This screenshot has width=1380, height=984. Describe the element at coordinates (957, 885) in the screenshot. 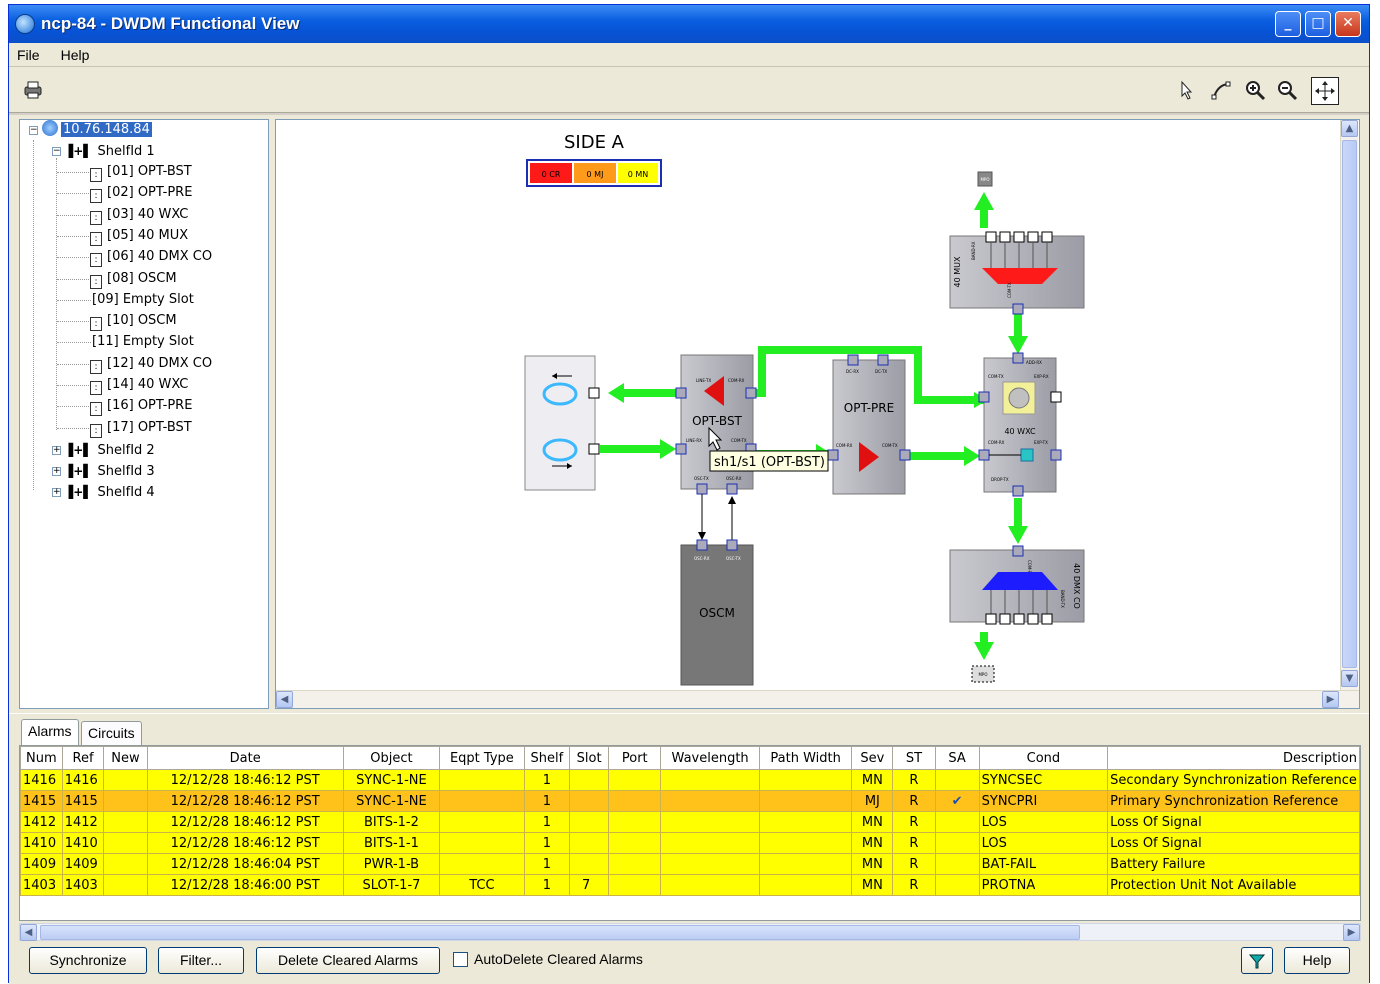

I see `cell-sa` at that location.